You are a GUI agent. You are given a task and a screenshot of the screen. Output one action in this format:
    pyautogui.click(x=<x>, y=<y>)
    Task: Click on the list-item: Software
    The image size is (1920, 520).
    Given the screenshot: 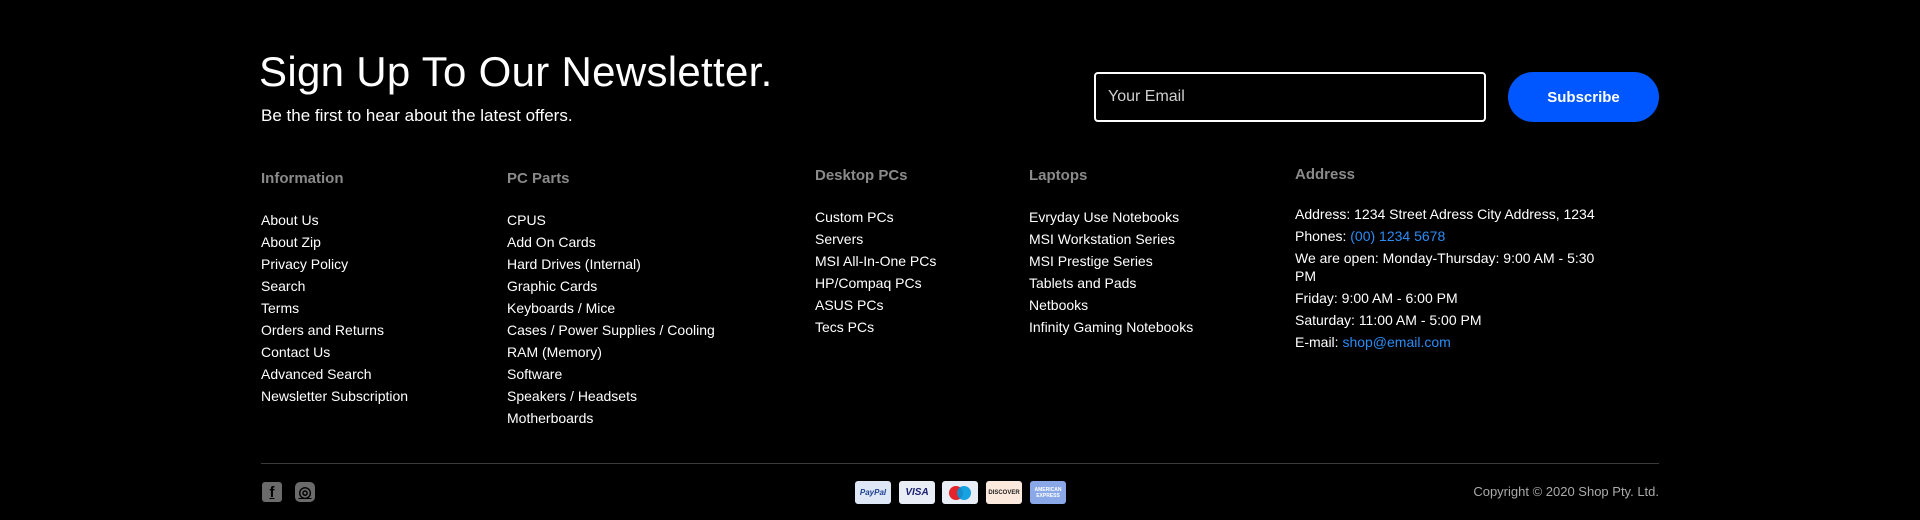 What is the action you would take?
    pyautogui.click(x=611, y=374)
    